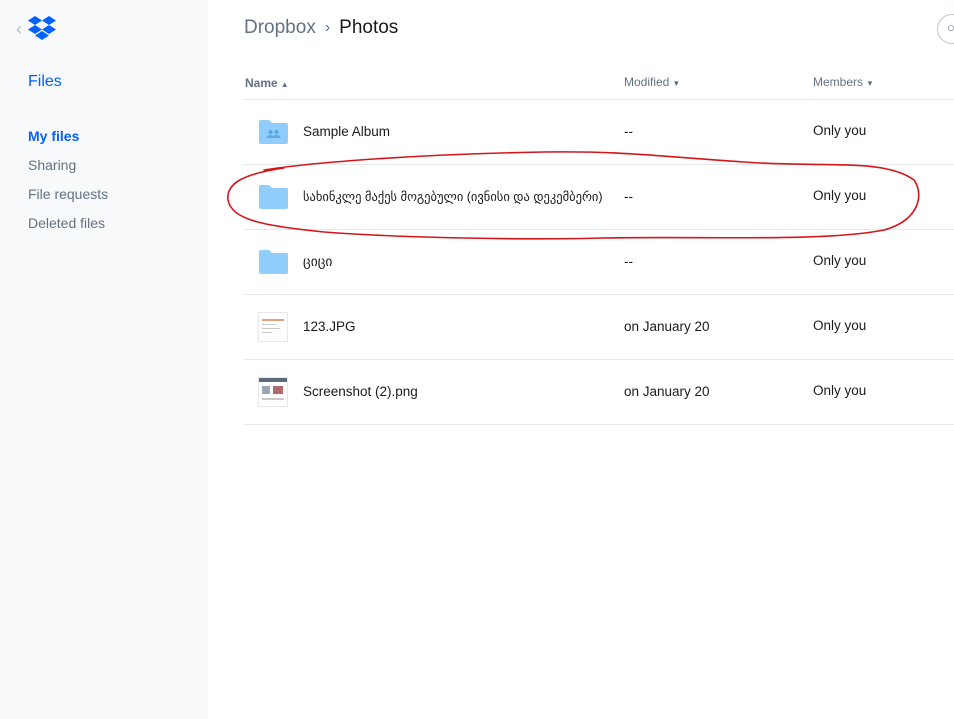 This screenshot has width=954, height=719. Describe the element at coordinates (21, 29) in the screenshot. I see `chevron-left-icon: ‹` at that location.